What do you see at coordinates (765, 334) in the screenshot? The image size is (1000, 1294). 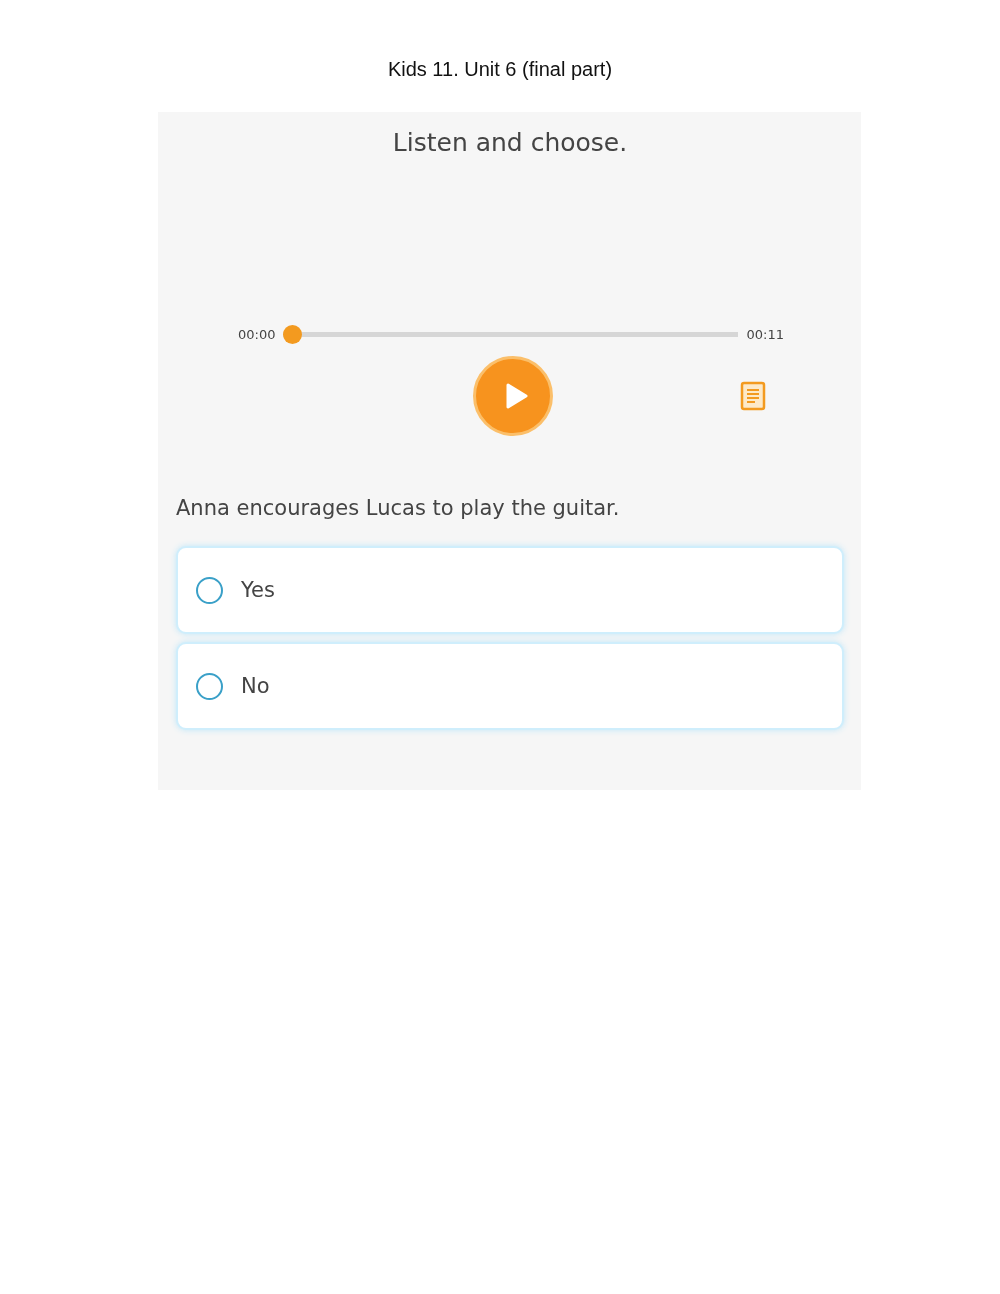 I see `total-time: 00:11` at bounding box center [765, 334].